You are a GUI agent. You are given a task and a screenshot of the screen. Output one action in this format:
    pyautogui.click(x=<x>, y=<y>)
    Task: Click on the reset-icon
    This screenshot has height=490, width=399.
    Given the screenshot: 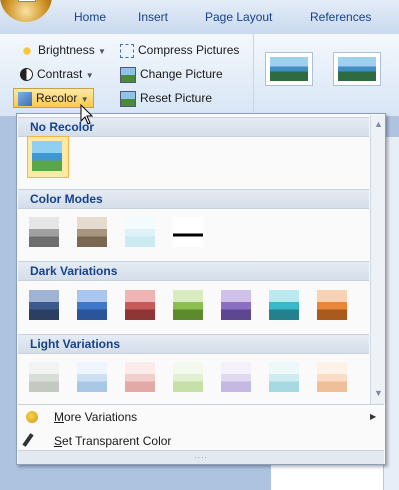 What is the action you would take?
    pyautogui.click(x=128, y=98)
    